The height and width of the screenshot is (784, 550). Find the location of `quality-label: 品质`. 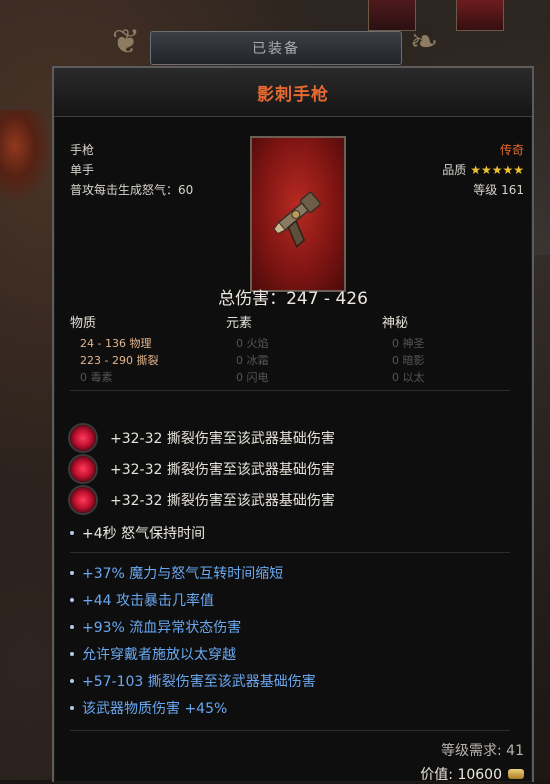

quality-label: 品质 is located at coordinates (454, 170).